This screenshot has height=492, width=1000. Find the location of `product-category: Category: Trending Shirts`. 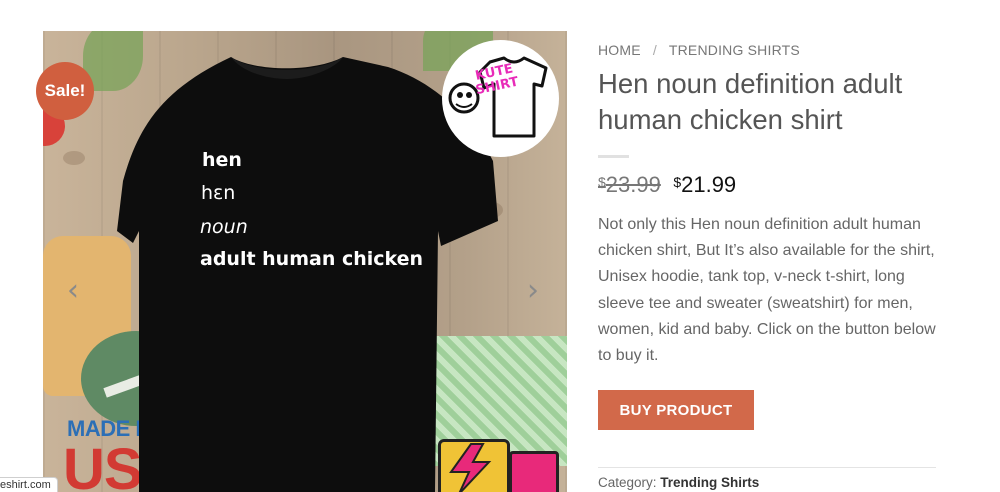

product-category: Category: Trending Shirts is located at coordinates (678, 482).